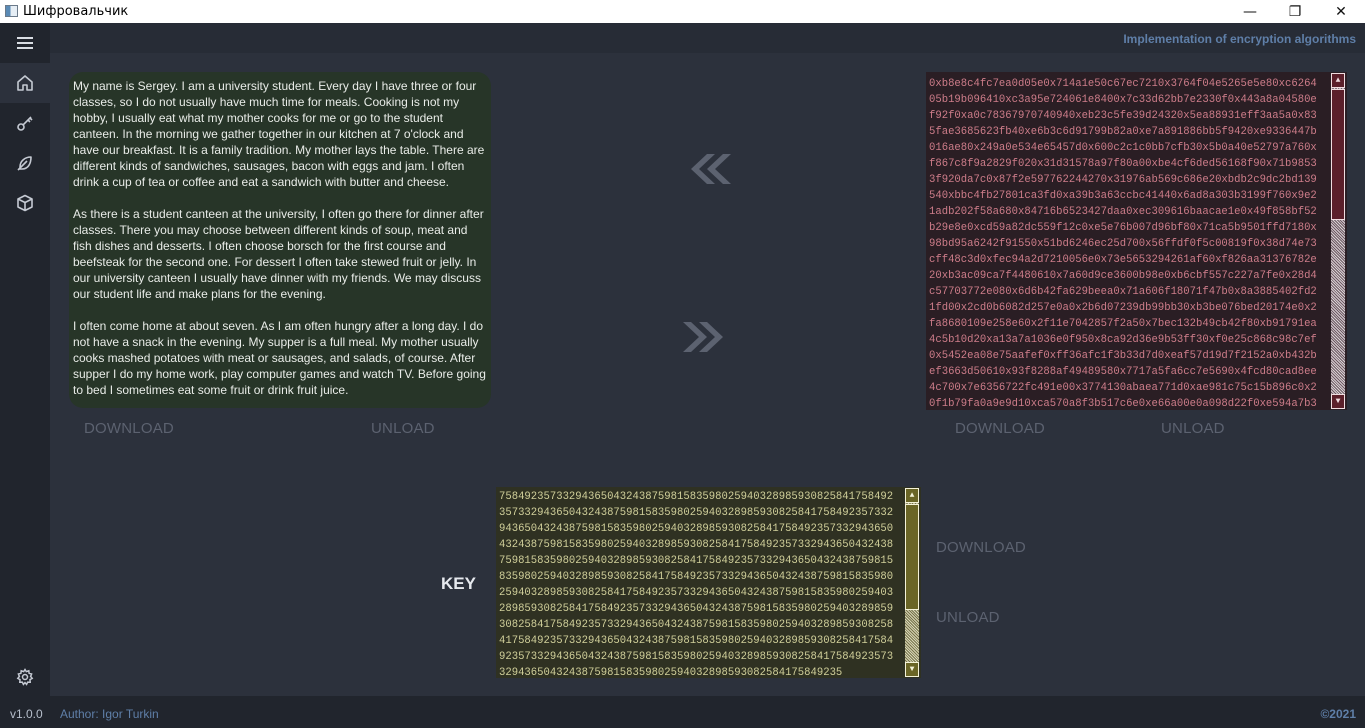  What do you see at coordinates (403, 428) in the screenshot?
I see `plaintext-unload-button: UNLOAD` at bounding box center [403, 428].